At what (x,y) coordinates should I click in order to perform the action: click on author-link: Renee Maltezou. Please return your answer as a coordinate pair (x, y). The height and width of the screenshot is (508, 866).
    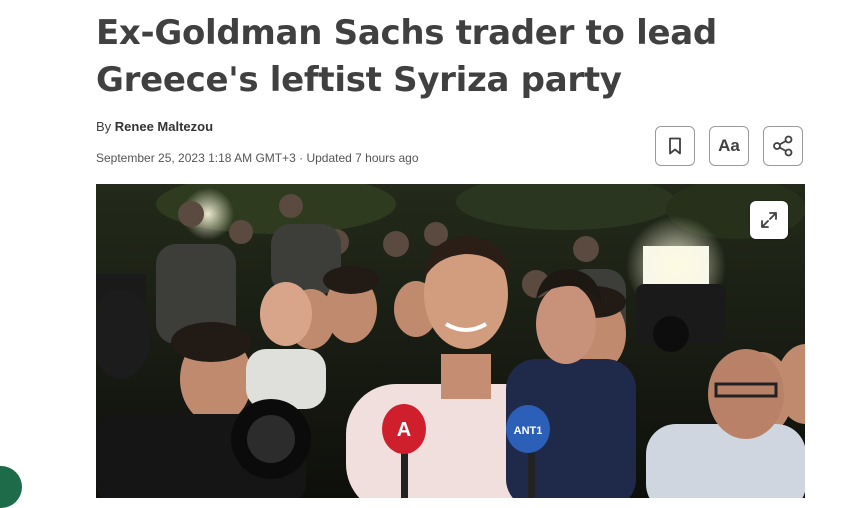
    Looking at the image, I should click on (164, 126).